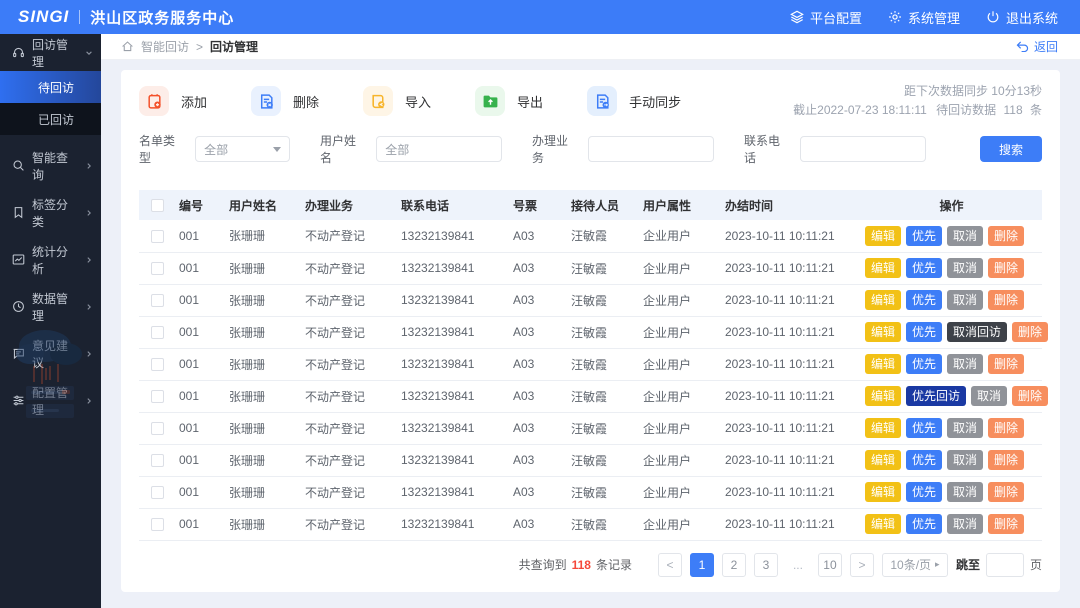  What do you see at coordinates (509, 101) in the screenshot?
I see `export-button: 导出` at bounding box center [509, 101].